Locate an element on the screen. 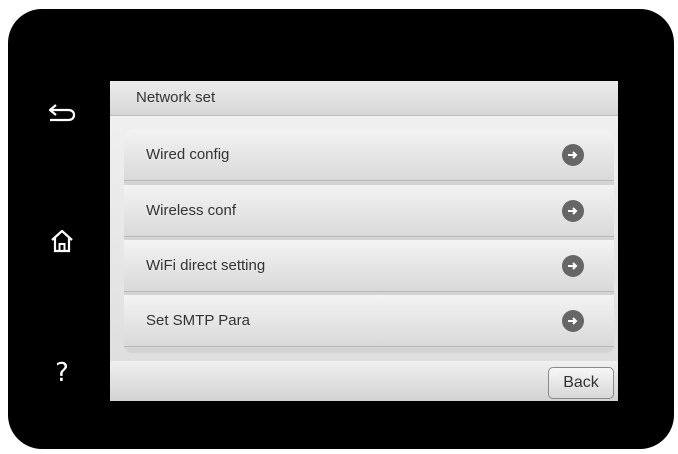  menu-item-wireless-conf: Wireless conf is located at coordinates (369, 211).